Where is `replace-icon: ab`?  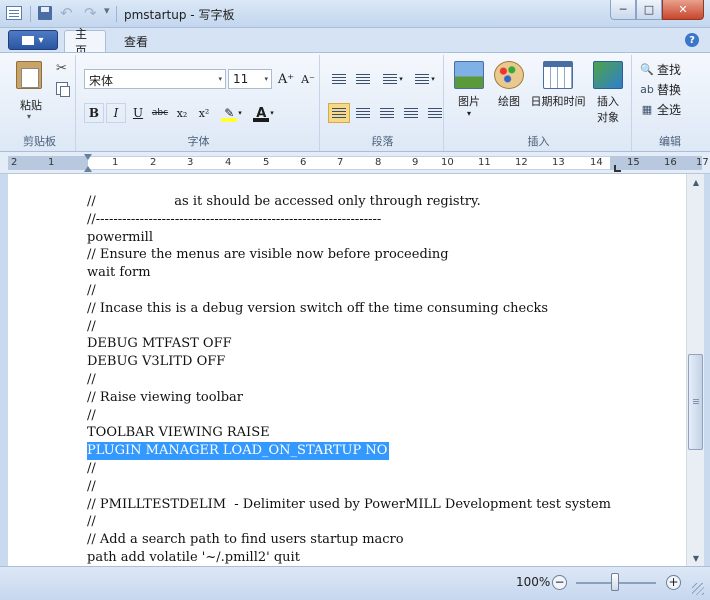
replace-icon: ab is located at coordinates (647, 89).